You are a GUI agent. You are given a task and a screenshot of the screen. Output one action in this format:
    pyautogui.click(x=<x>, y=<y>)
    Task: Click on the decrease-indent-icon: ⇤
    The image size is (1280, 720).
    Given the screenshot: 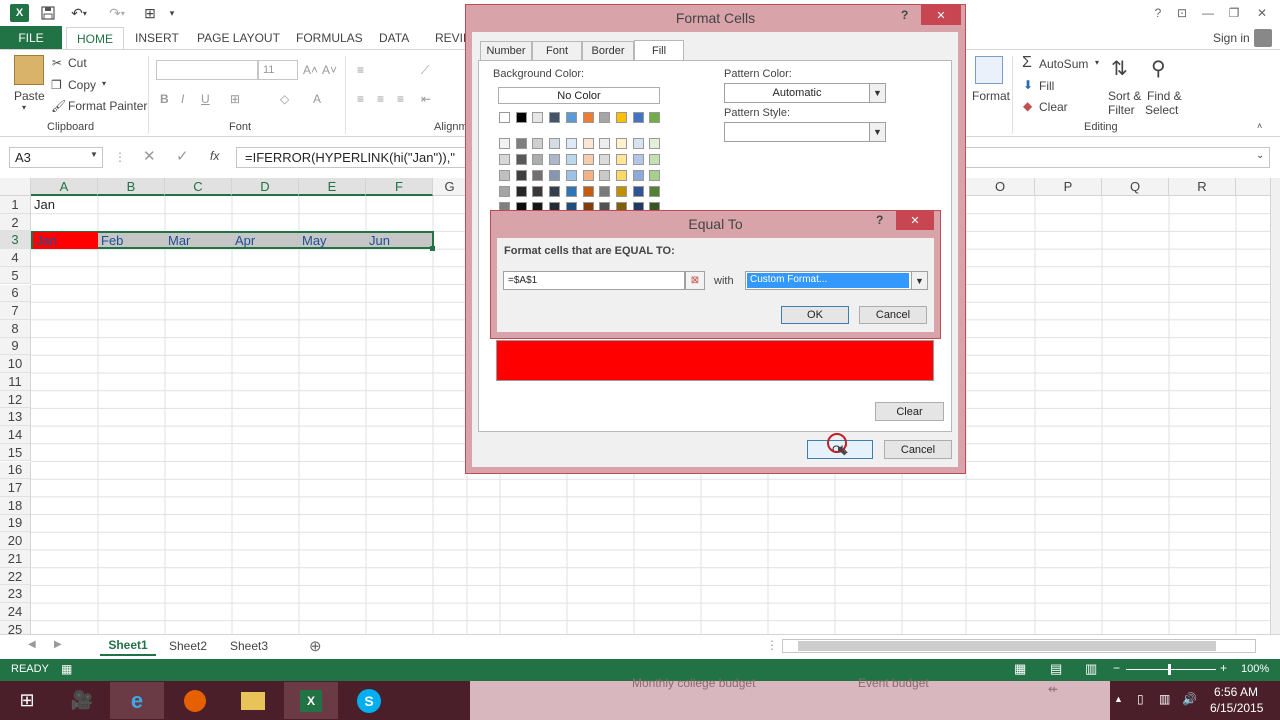 What is the action you would take?
    pyautogui.click(x=426, y=99)
    